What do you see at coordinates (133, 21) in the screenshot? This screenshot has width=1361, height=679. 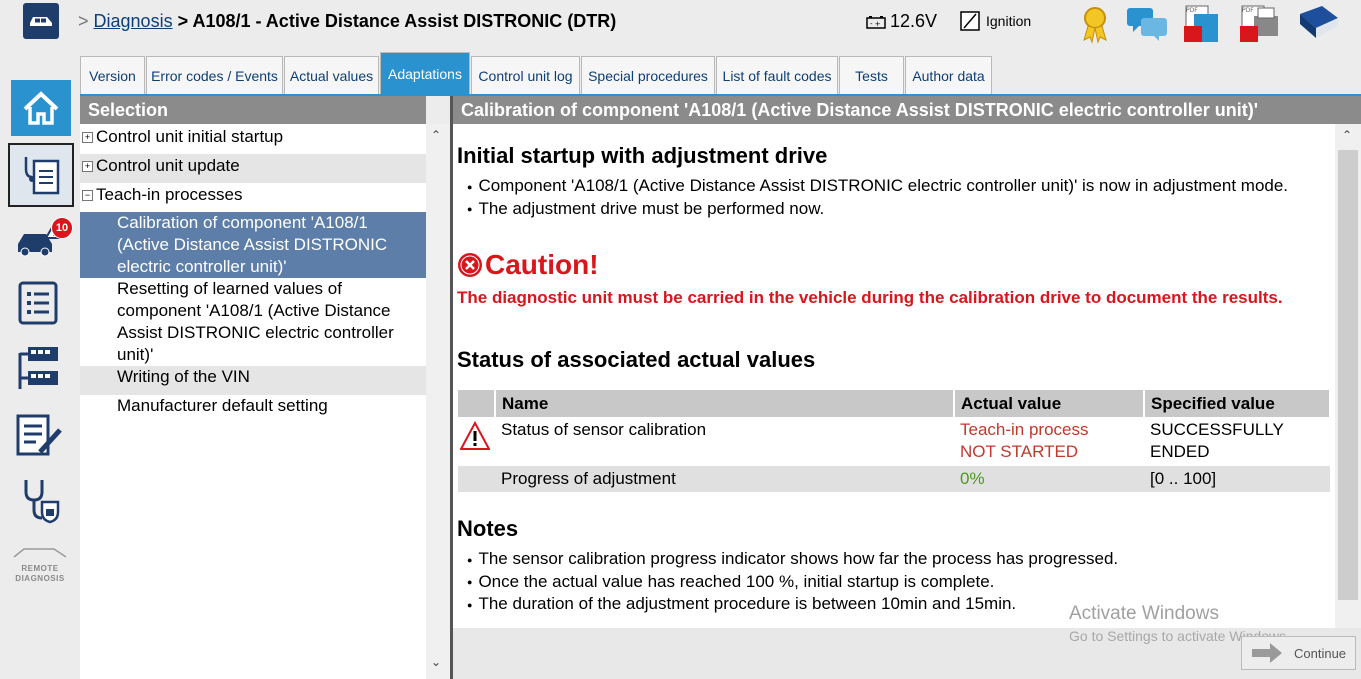 I see `breadcrumb-diagnosis-link: Diagnosis` at bounding box center [133, 21].